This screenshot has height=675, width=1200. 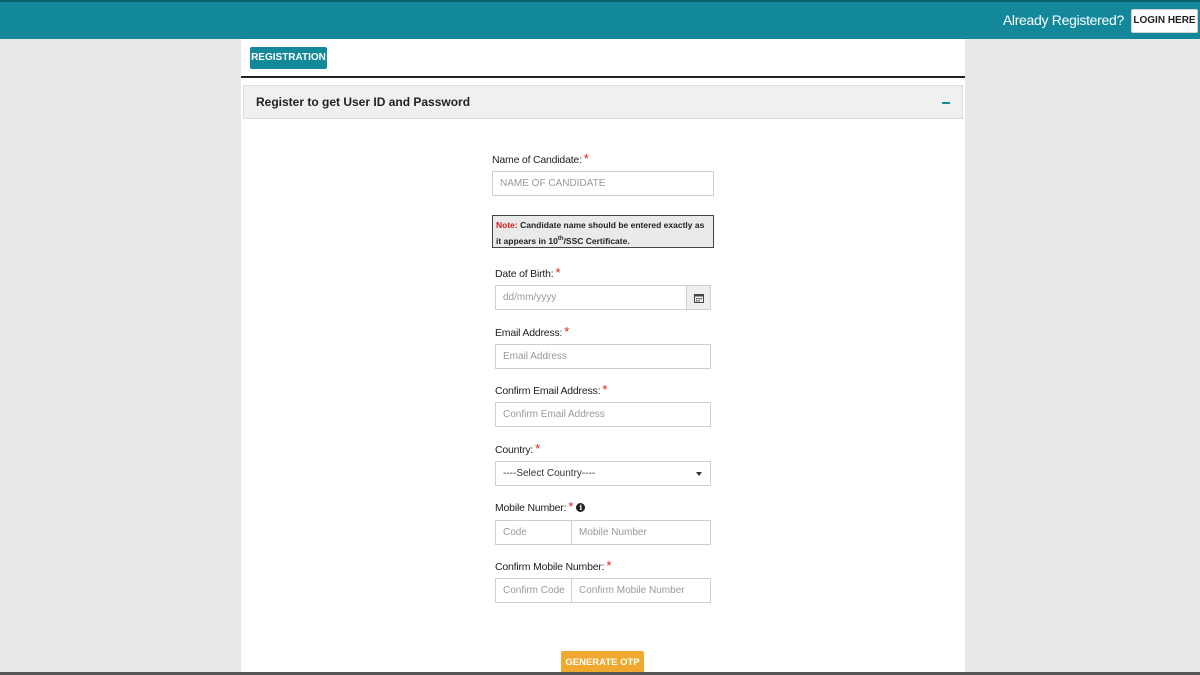 I want to click on name-label-text: Name of Candidate:, so click(x=537, y=160).